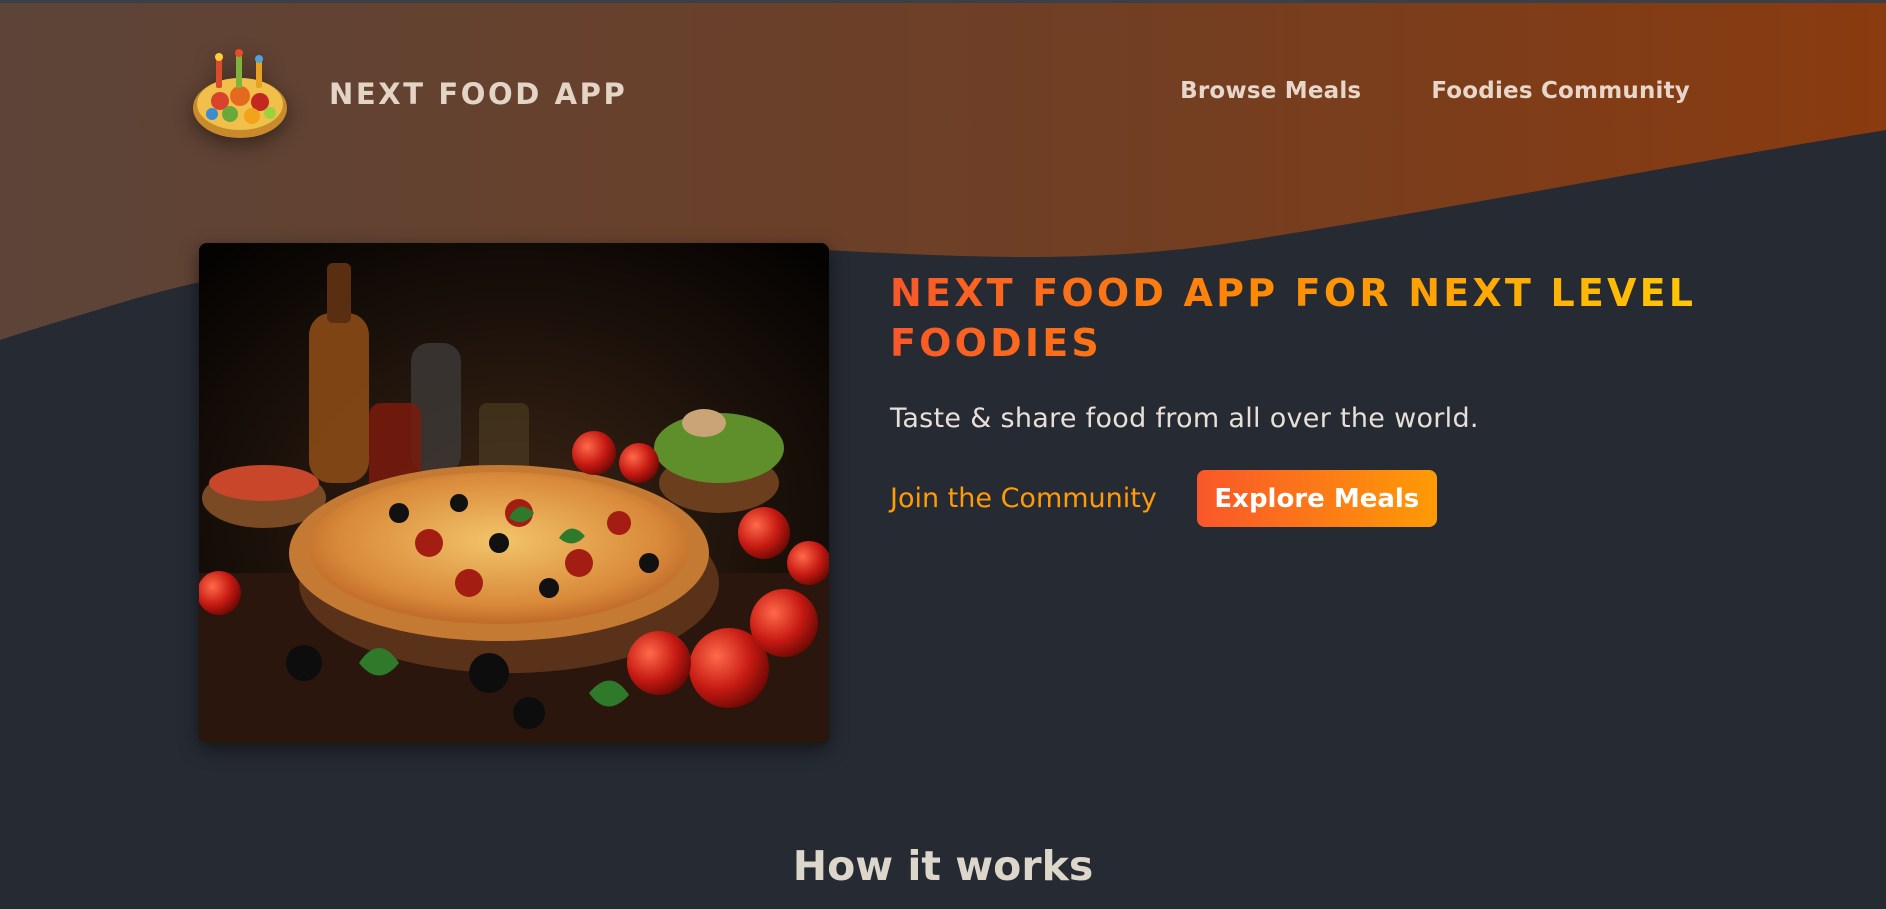  What do you see at coordinates (1300, 318) in the screenshot?
I see `hero-title: NEXT FOOD APP FOR NEXT LEVEL FOODIES` at bounding box center [1300, 318].